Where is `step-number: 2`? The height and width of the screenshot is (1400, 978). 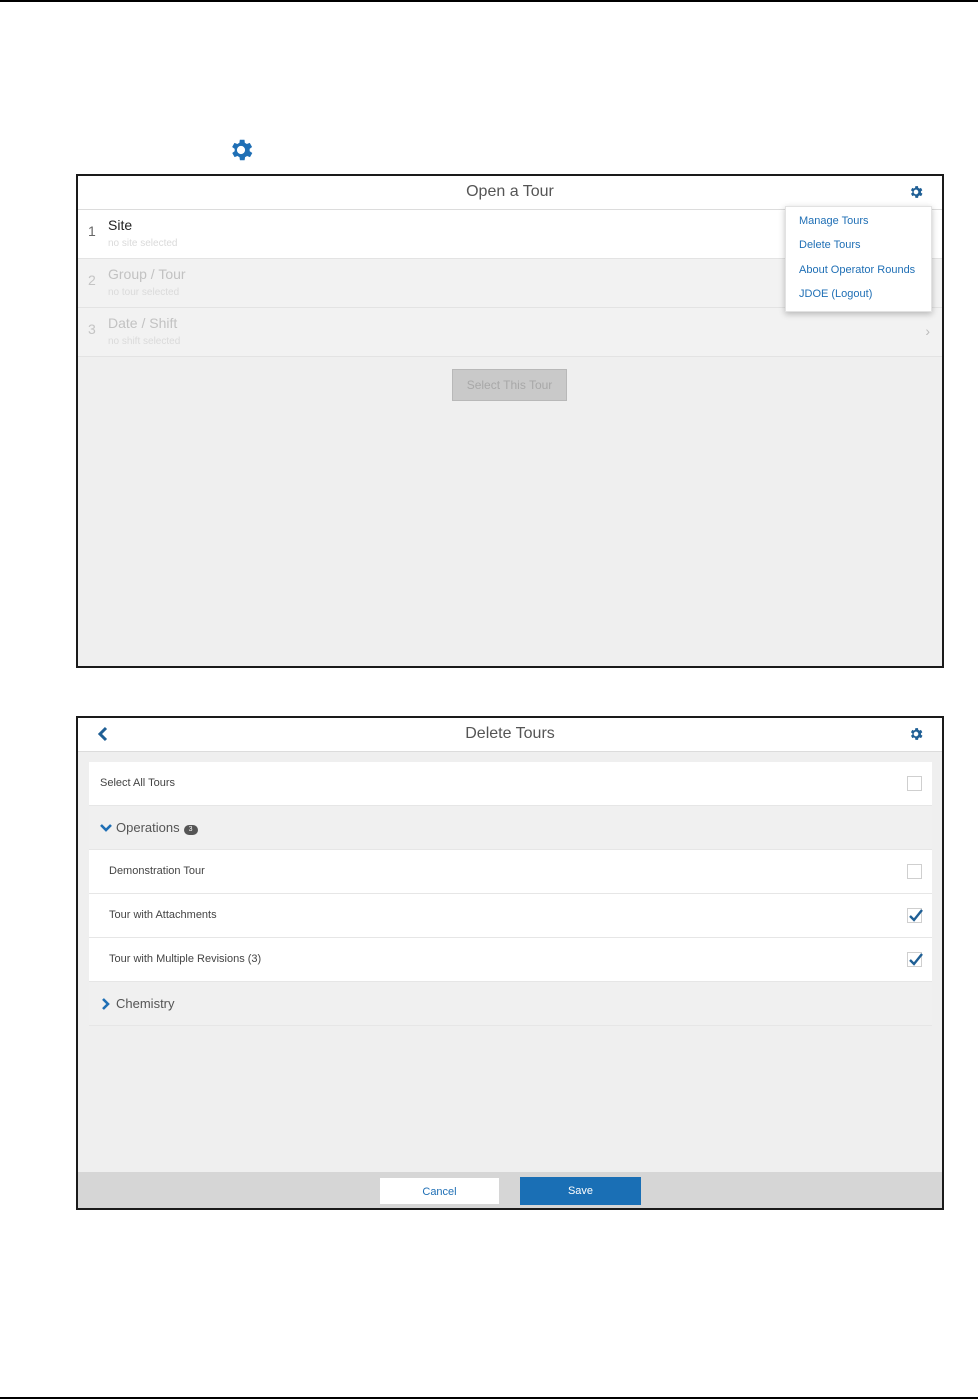 step-number: 2 is located at coordinates (92, 280).